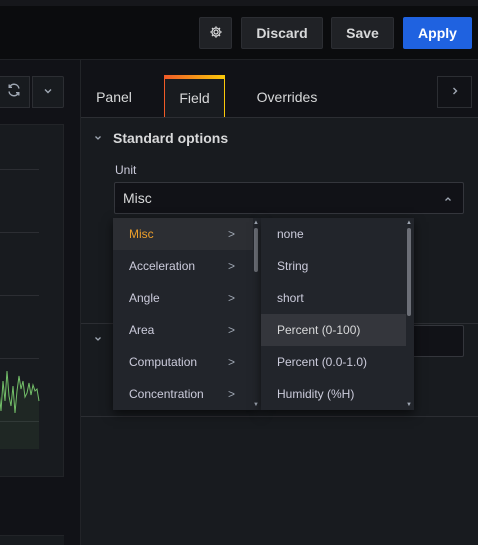 The height and width of the screenshot is (545, 478). What do you see at coordinates (183, 330) in the screenshot?
I see `menu-item-area: Area >` at bounding box center [183, 330].